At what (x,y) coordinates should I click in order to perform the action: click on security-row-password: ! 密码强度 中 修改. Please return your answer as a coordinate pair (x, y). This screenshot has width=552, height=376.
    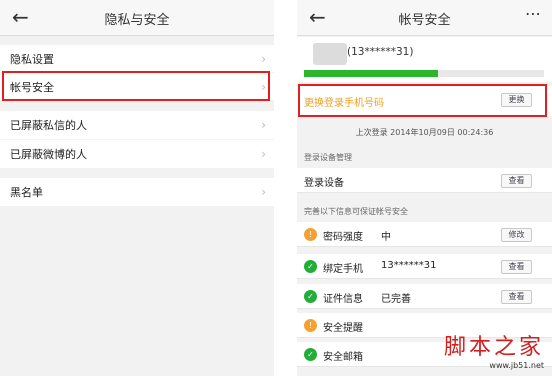
    Looking at the image, I should click on (424, 234).